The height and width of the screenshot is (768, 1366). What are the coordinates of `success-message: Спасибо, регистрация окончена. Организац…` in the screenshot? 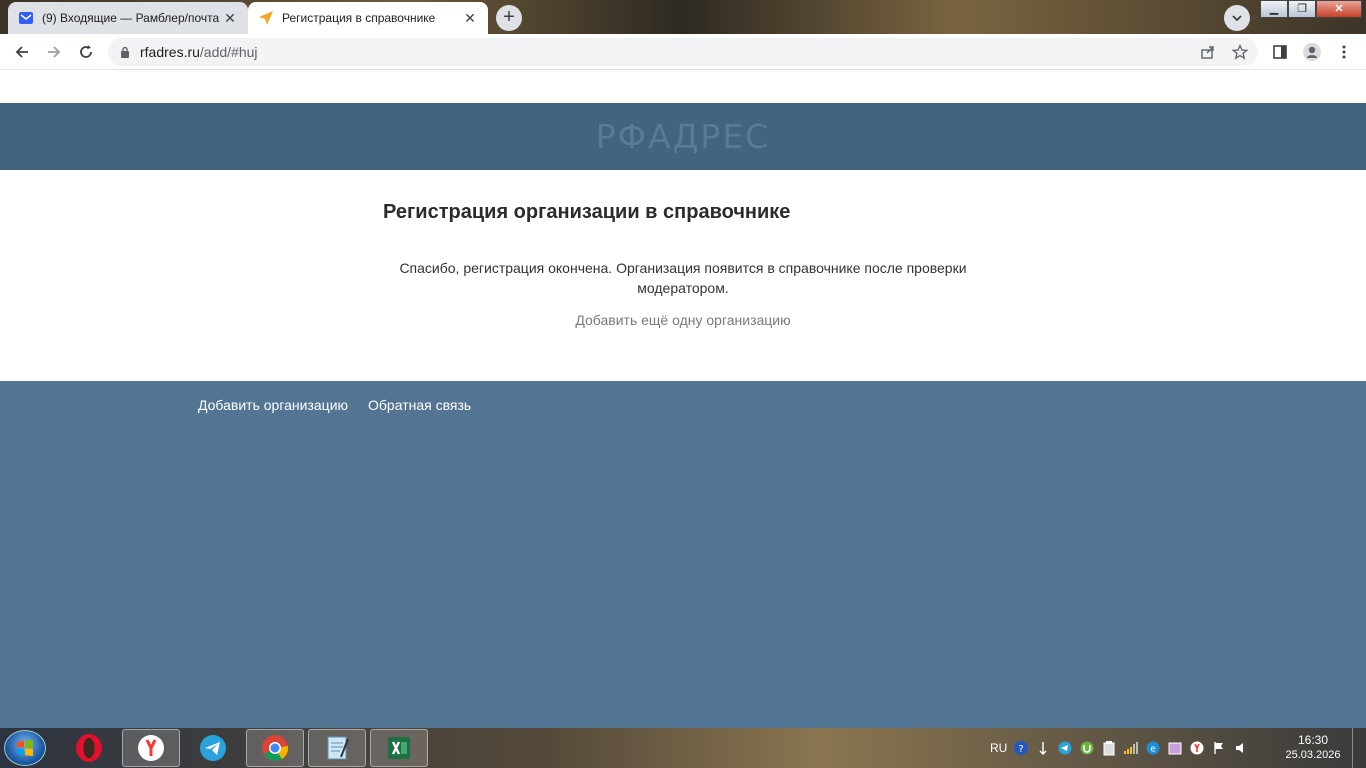 It's located at (683, 278).